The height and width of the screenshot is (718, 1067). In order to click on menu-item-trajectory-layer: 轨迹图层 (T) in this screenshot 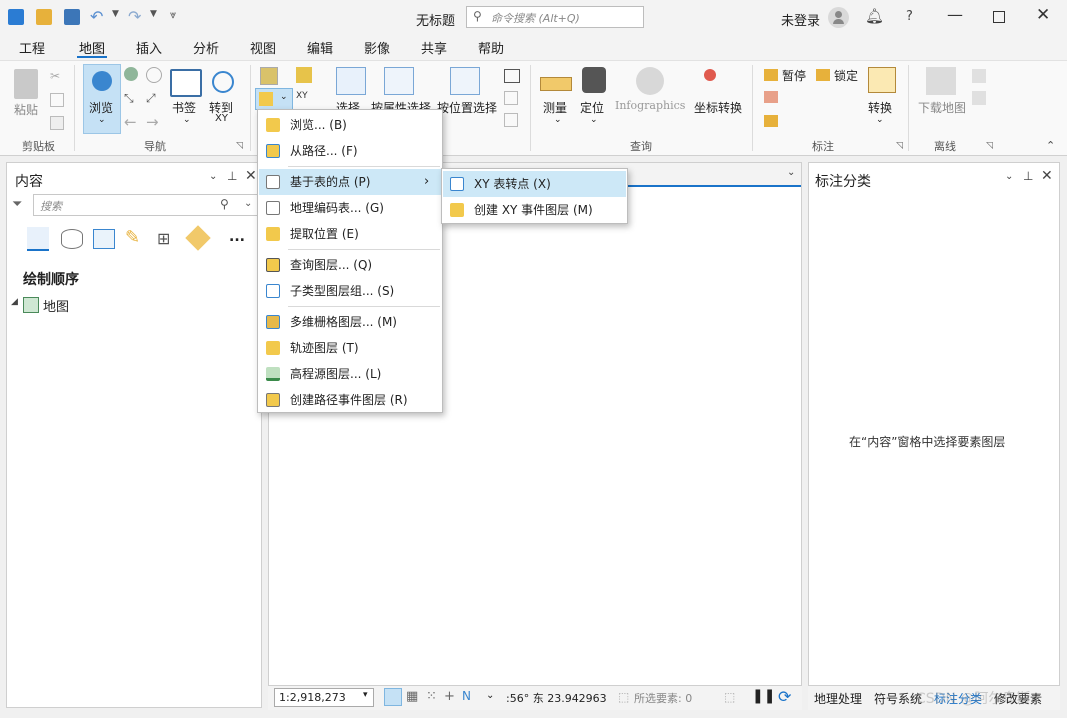, I will do `click(350, 348)`.